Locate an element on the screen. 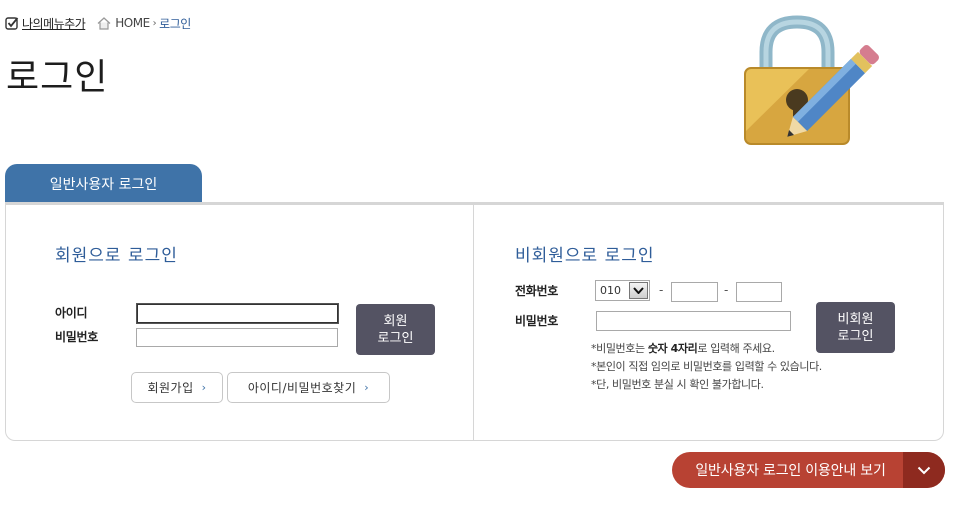  note-line: *비밀번호는 숫자 4자리로 입력해 주세요. is located at coordinates (706, 349).